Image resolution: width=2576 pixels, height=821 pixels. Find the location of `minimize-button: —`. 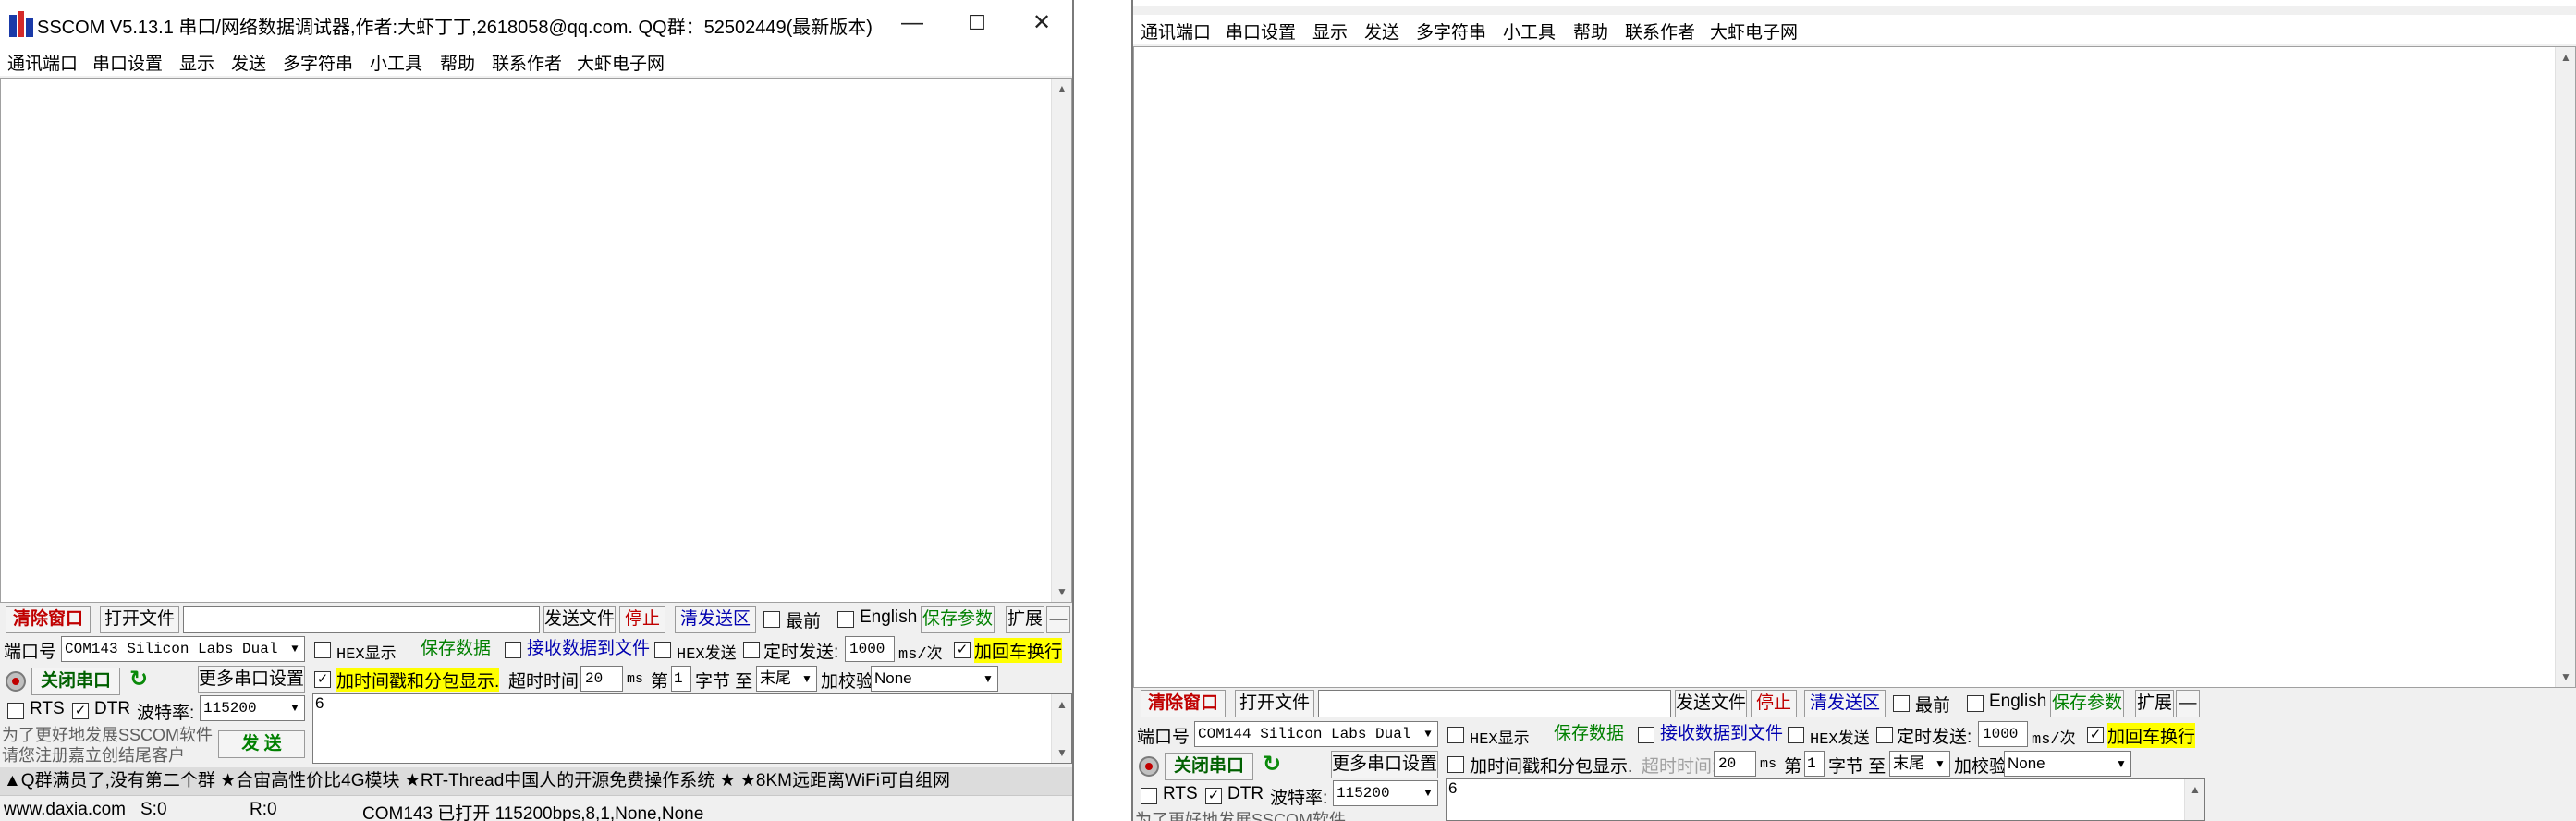

minimize-button: — is located at coordinates (912, 23).